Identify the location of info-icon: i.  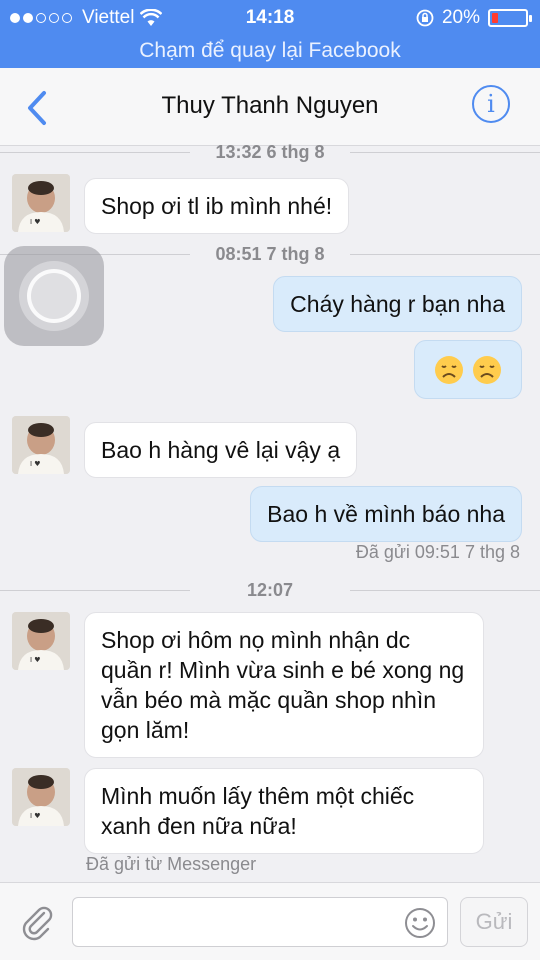
(491, 104).